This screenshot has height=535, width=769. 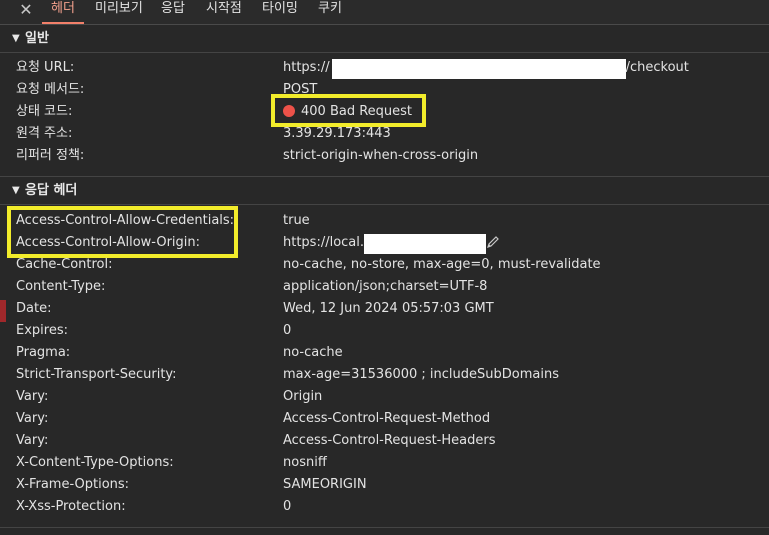 I want to click on referrer-policy-value: strict-origin-when-cross-origin, so click(x=381, y=155).